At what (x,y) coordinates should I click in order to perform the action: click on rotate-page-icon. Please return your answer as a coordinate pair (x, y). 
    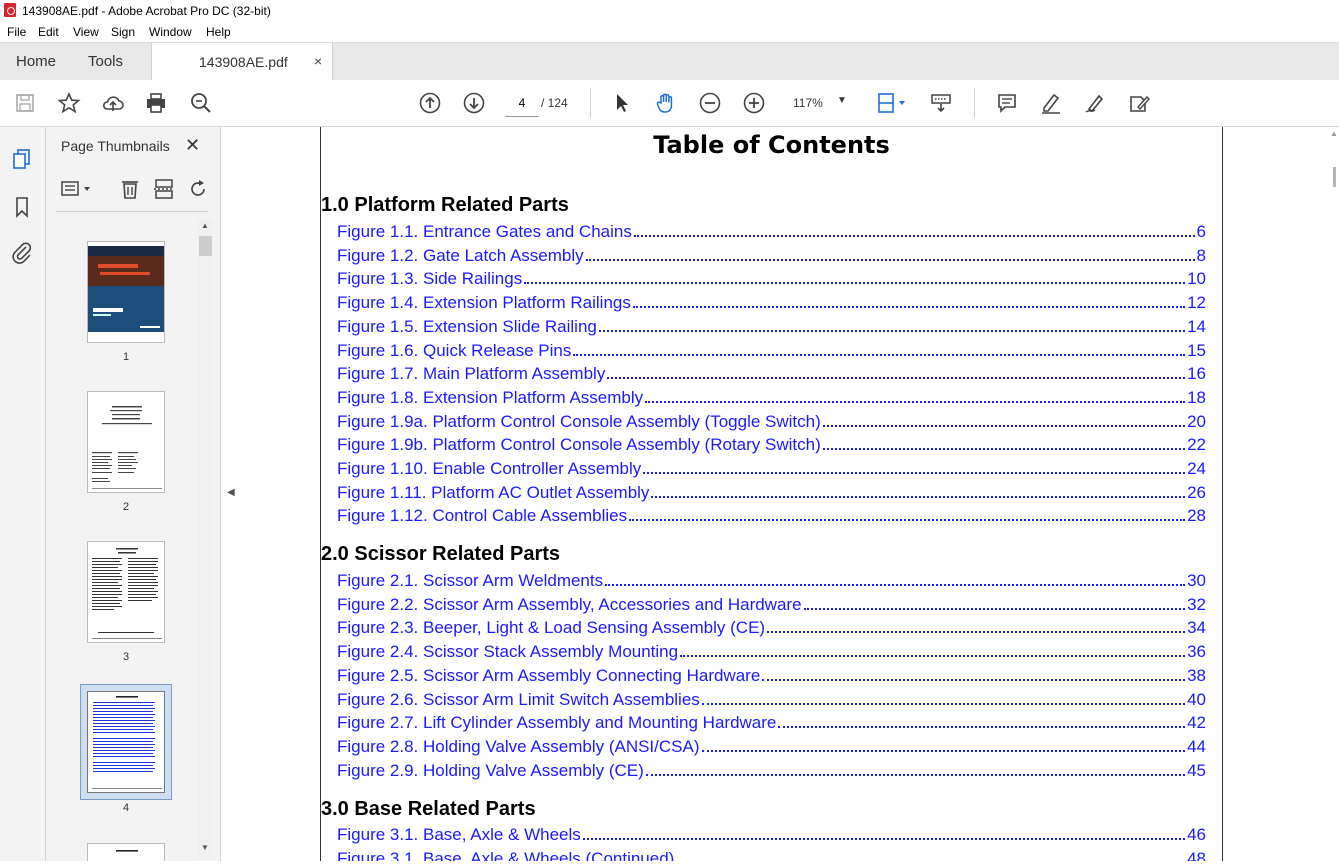
    Looking at the image, I should click on (198, 189).